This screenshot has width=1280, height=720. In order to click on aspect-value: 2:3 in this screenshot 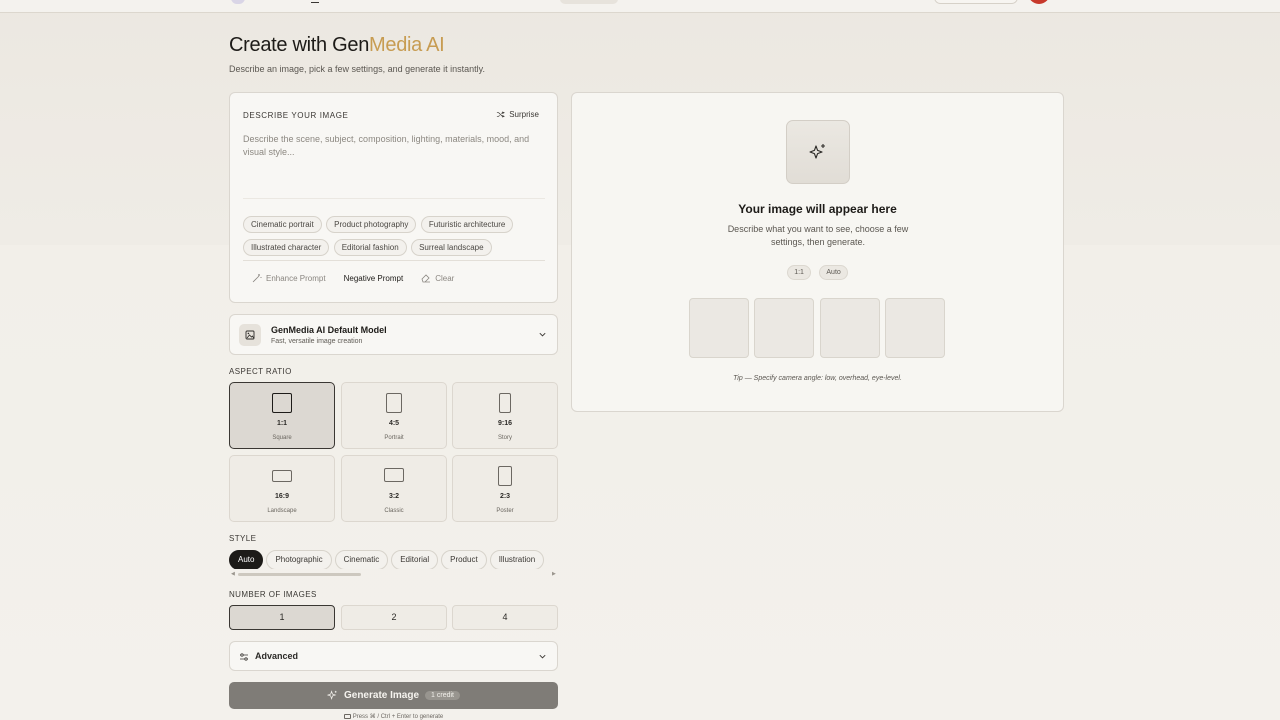, I will do `click(505, 496)`.